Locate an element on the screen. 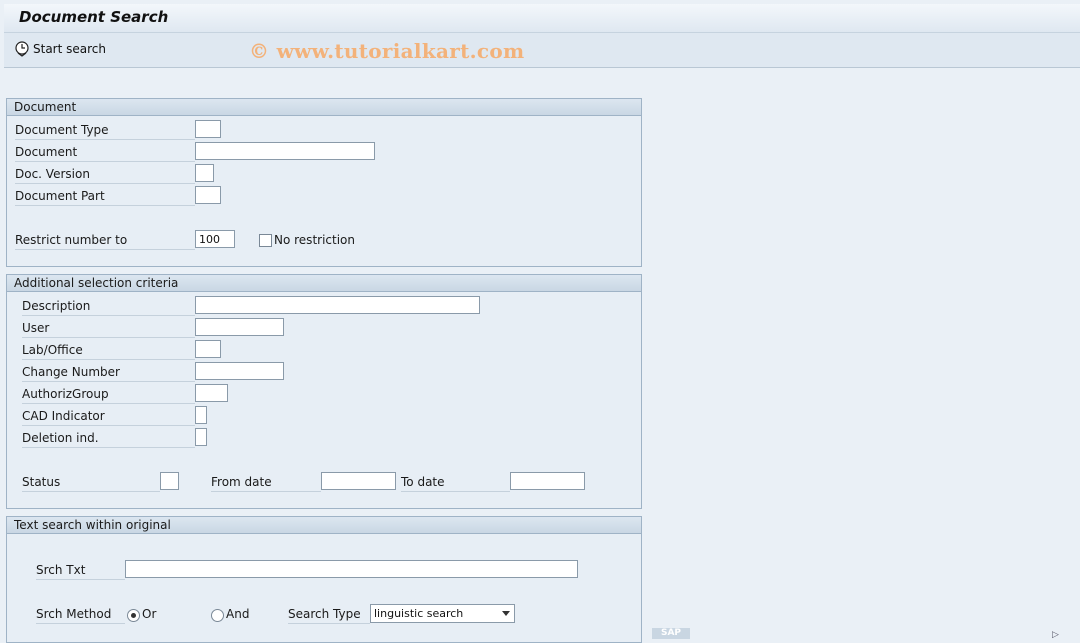  restrict-number-label: Restrict number to is located at coordinates (105, 241).